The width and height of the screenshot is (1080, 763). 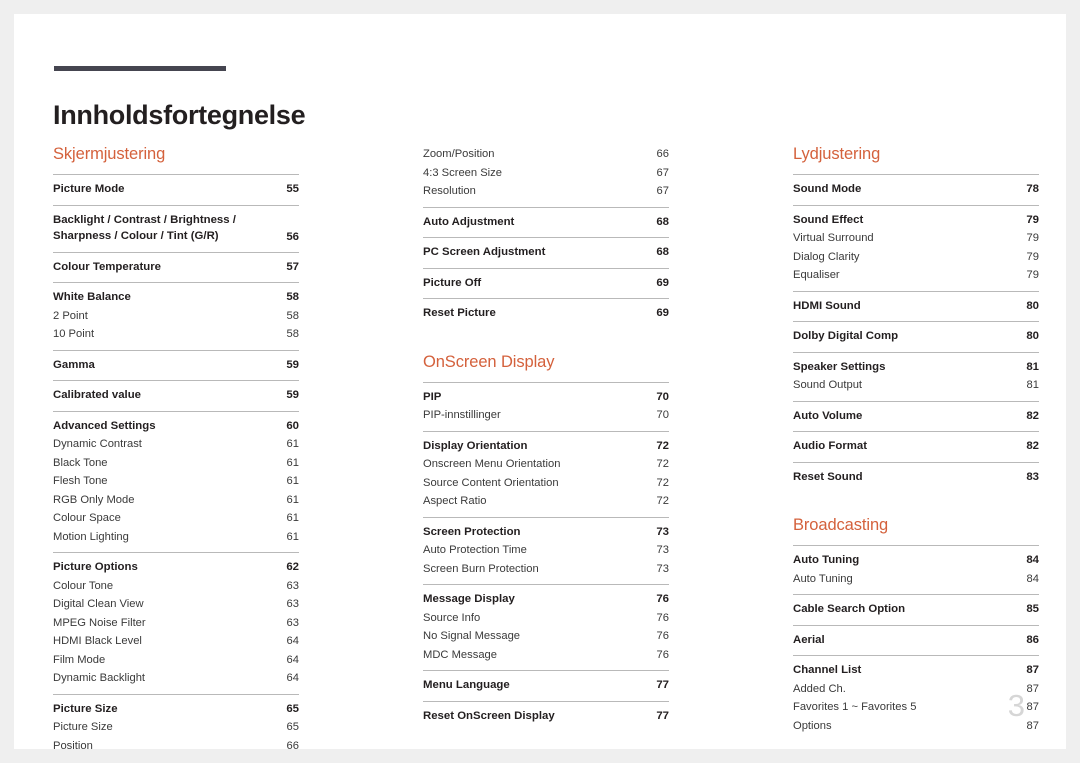 What do you see at coordinates (916, 367) in the screenshot?
I see `toc-entry: Speaker Settings 81` at bounding box center [916, 367].